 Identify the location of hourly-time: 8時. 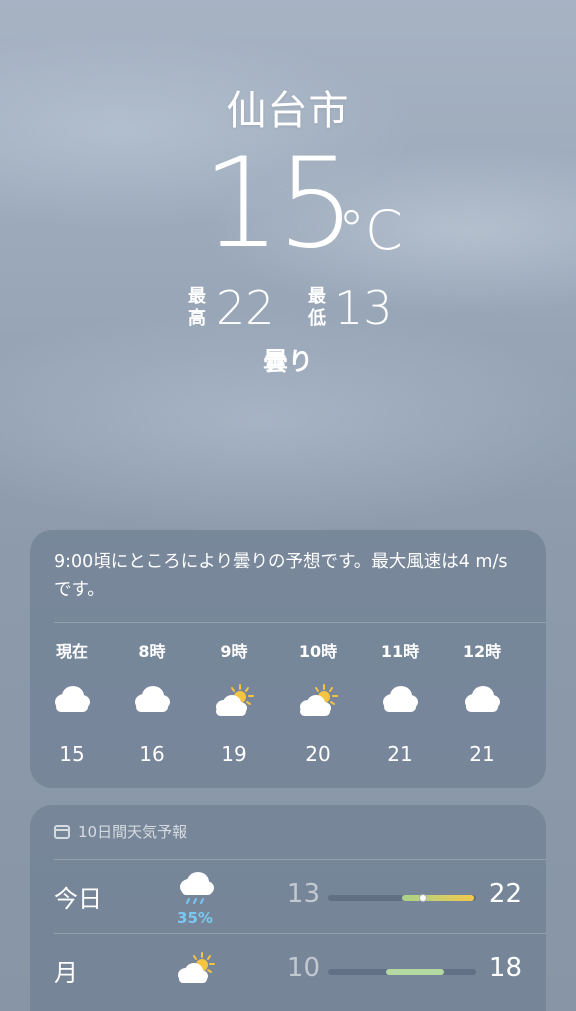
(152, 651).